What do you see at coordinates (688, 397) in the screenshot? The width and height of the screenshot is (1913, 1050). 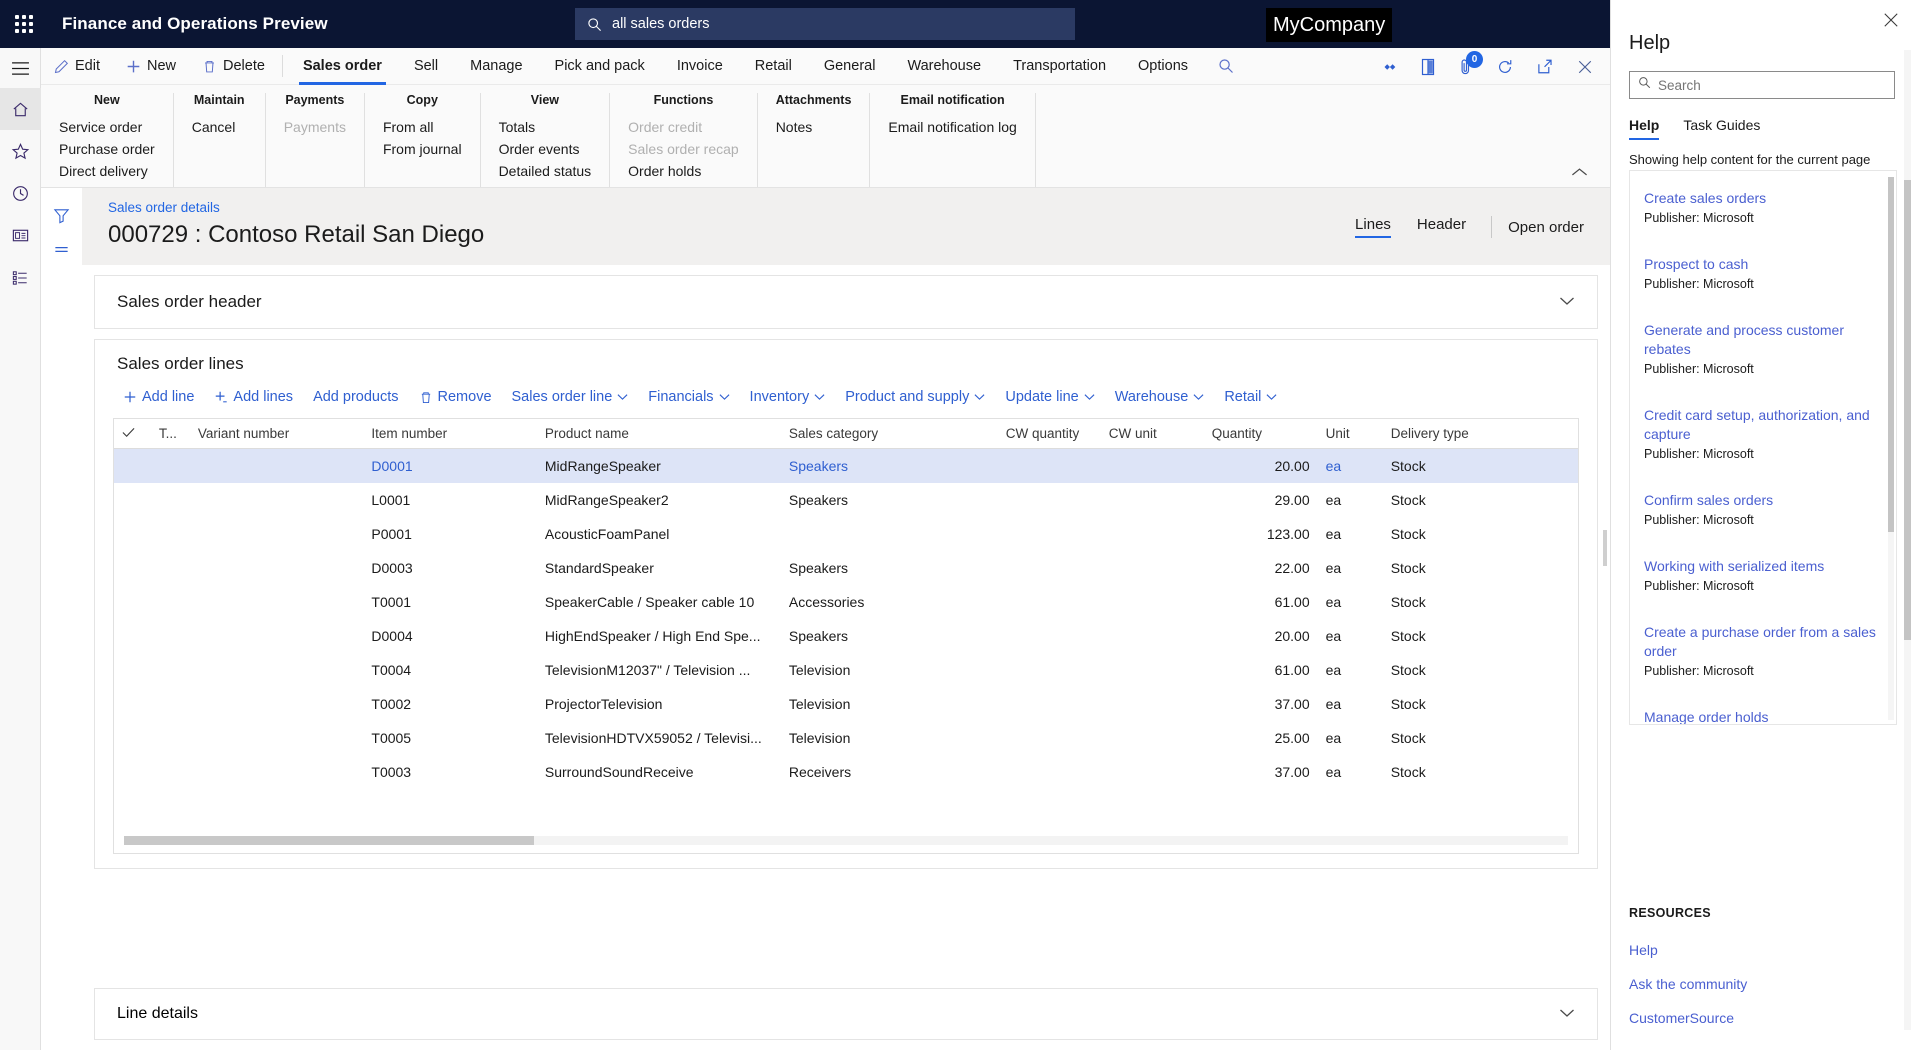 I see `financials-menu: Financials` at bounding box center [688, 397].